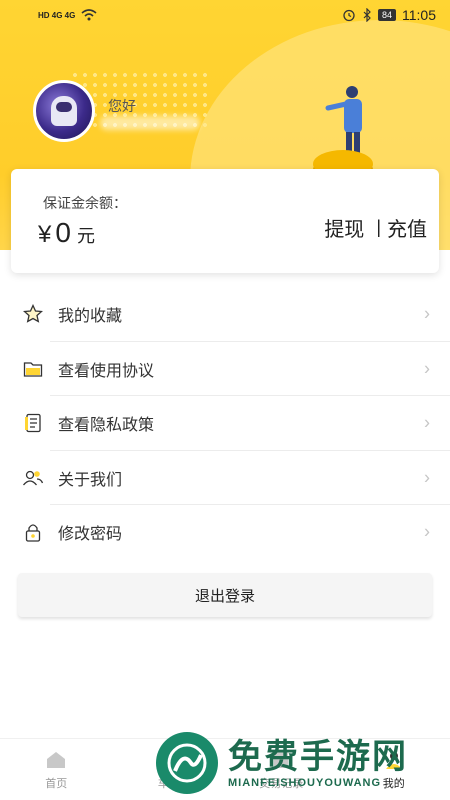 The image size is (450, 800). What do you see at coordinates (89, 15) in the screenshot?
I see `wifi-icon` at bounding box center [89, 15].